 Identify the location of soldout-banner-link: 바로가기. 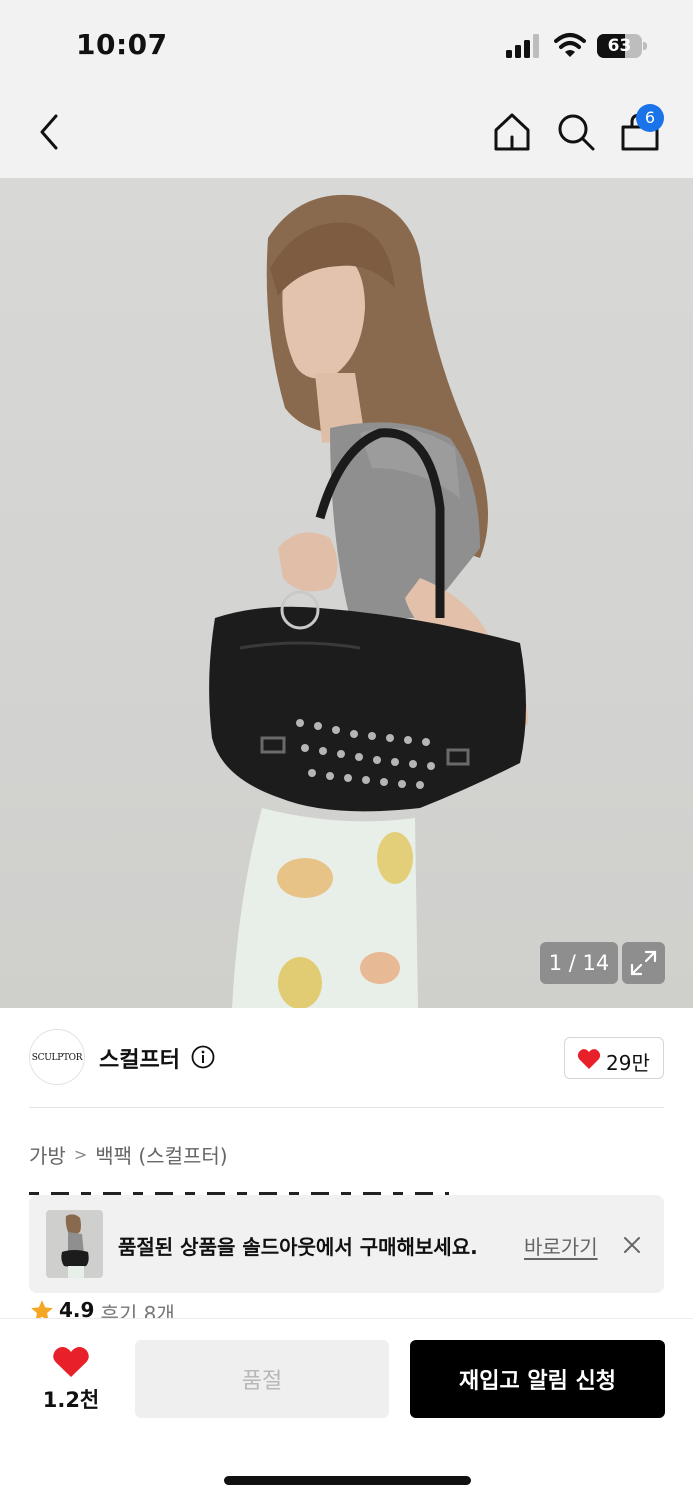
(561, 1245).